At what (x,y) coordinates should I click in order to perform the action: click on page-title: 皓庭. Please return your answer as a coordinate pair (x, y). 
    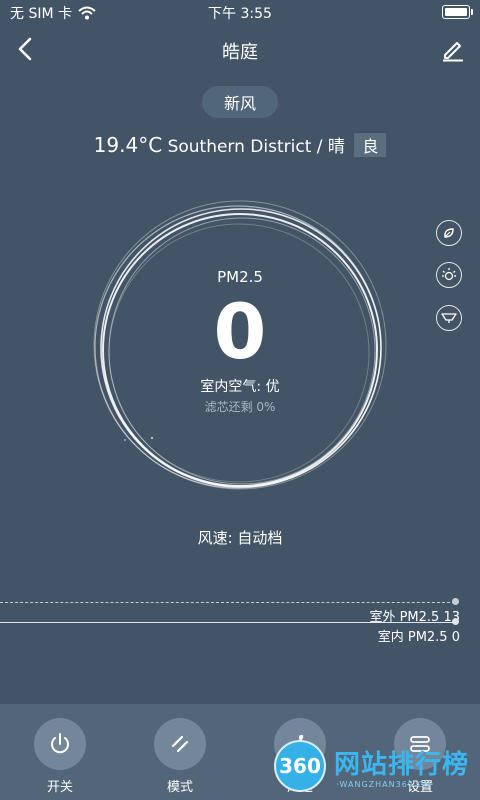
    Looking at the image, I should click on (240, 52).